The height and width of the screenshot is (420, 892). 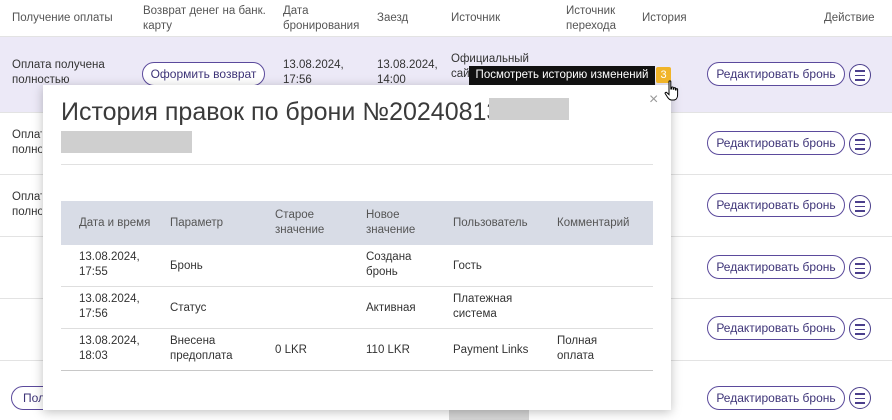 What do you see at coordinates (391, 308) in the screenshot?
I see `row-new: Активная` at bounding box center [391, 308].